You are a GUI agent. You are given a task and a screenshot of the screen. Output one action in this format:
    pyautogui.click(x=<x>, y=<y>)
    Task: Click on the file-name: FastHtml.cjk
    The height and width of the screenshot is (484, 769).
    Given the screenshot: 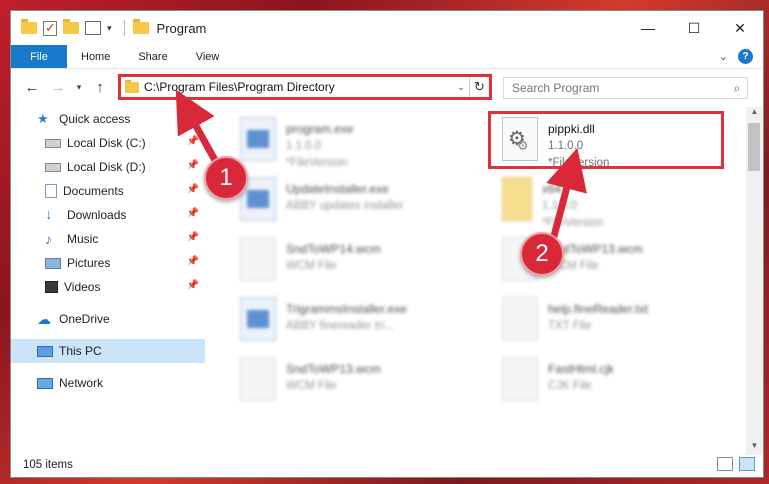 What is the action you would take?
    pyautogui.click(x=581, y=369)
    